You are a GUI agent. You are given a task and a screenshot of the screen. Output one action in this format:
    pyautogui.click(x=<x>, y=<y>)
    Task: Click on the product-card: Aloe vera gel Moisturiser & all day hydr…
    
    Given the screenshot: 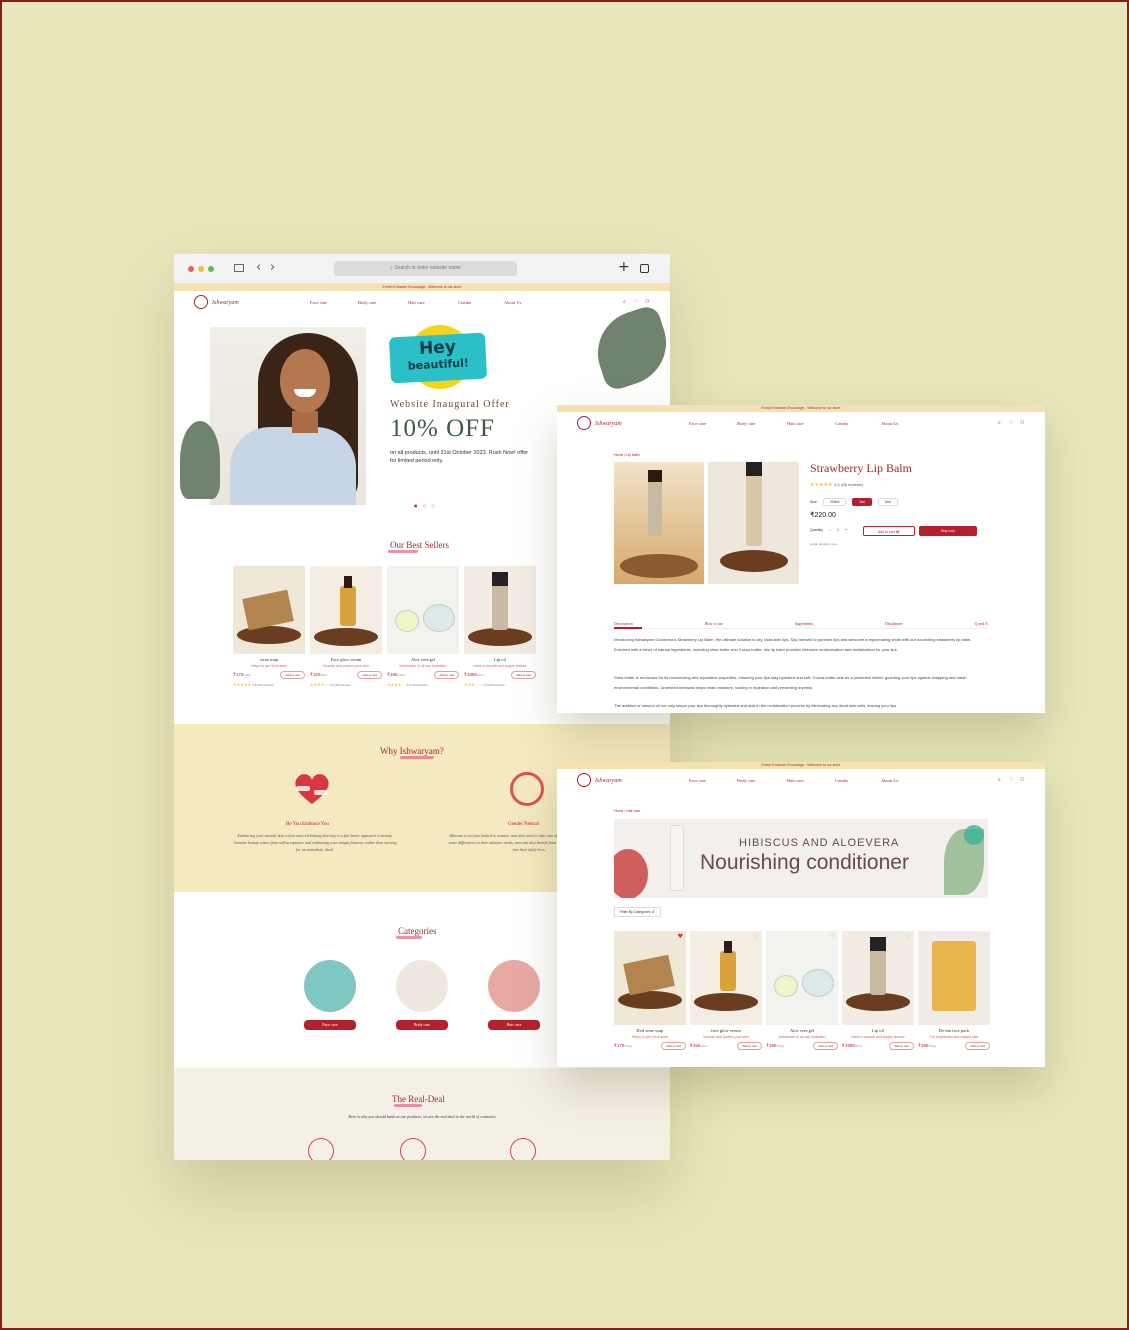 What is the action you would take?
    pyautogui.click(x=423, y=626)
    